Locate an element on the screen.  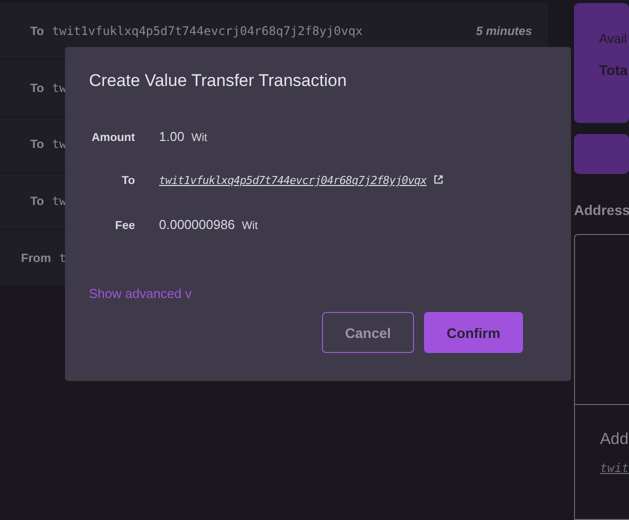
field-label: Amount is located at coordinates (113, 138).